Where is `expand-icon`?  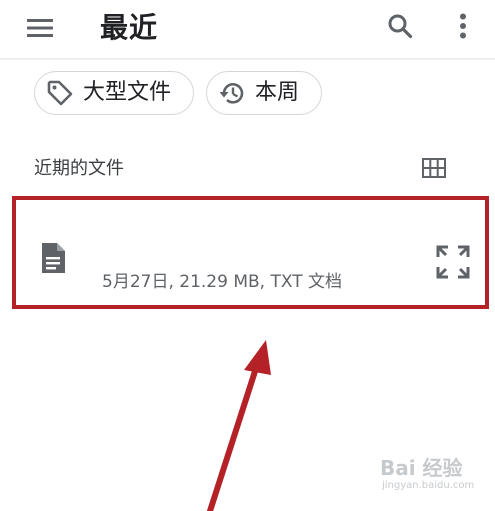
expand-icon is located at coordinates (453, 262).